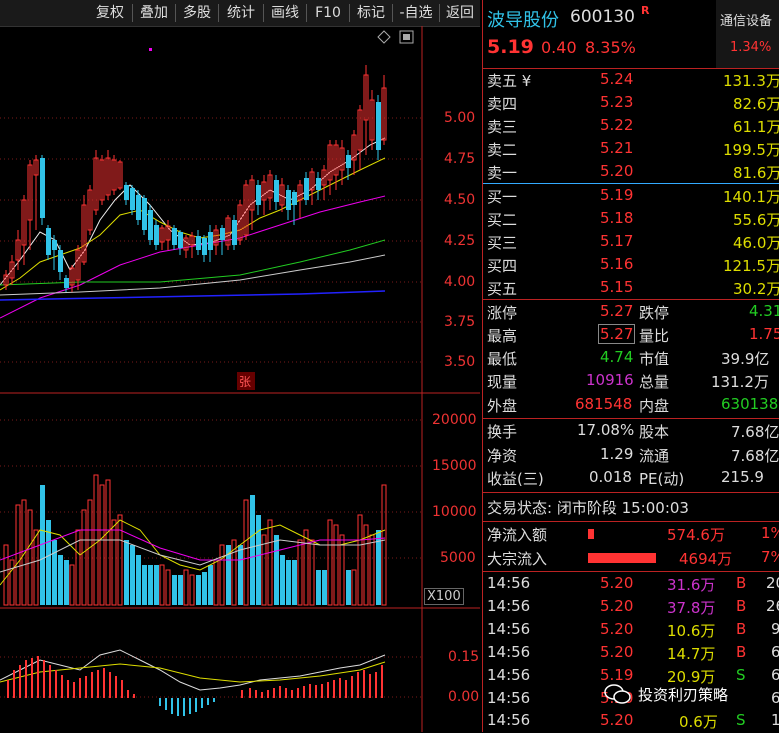  I want to click on stat-row: 换手 17.08% 股本 7.68亿, so click(633, 431).